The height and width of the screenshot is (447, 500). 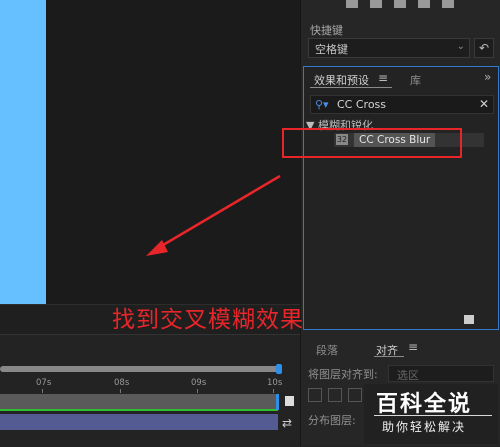 I want to click on reset-icon: ↶, so click(x=484, y=48).